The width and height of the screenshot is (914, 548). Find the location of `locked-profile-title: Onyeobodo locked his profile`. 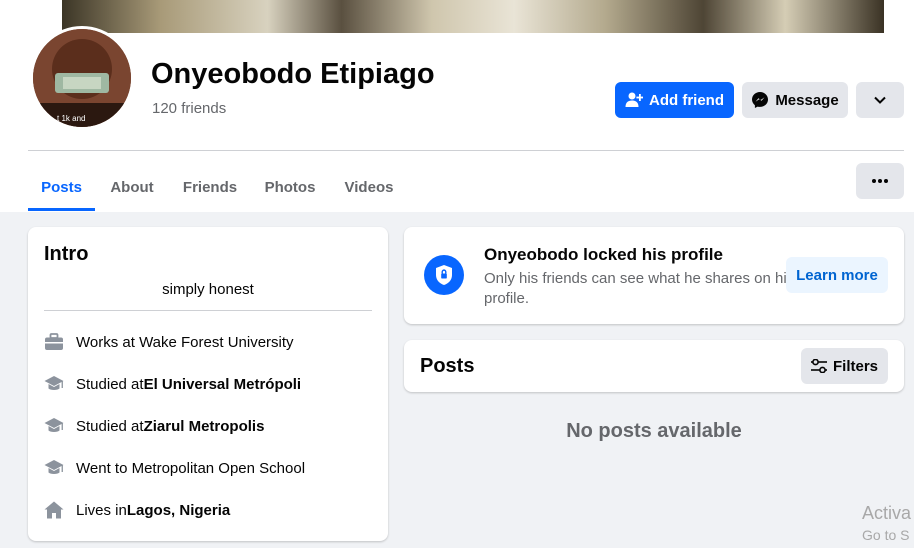

locked-profile-title: Onyeobodo locked his profile is located at coordinates (603, 254).